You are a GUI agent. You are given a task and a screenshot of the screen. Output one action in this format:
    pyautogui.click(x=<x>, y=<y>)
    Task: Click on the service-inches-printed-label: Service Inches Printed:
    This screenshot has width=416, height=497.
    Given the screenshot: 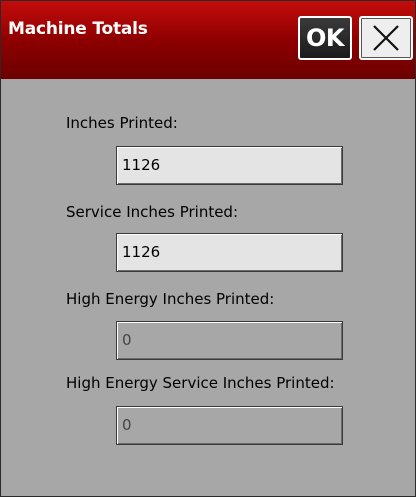 What is the action you would take?
    pyautogui.click(x=152, y=212)
    